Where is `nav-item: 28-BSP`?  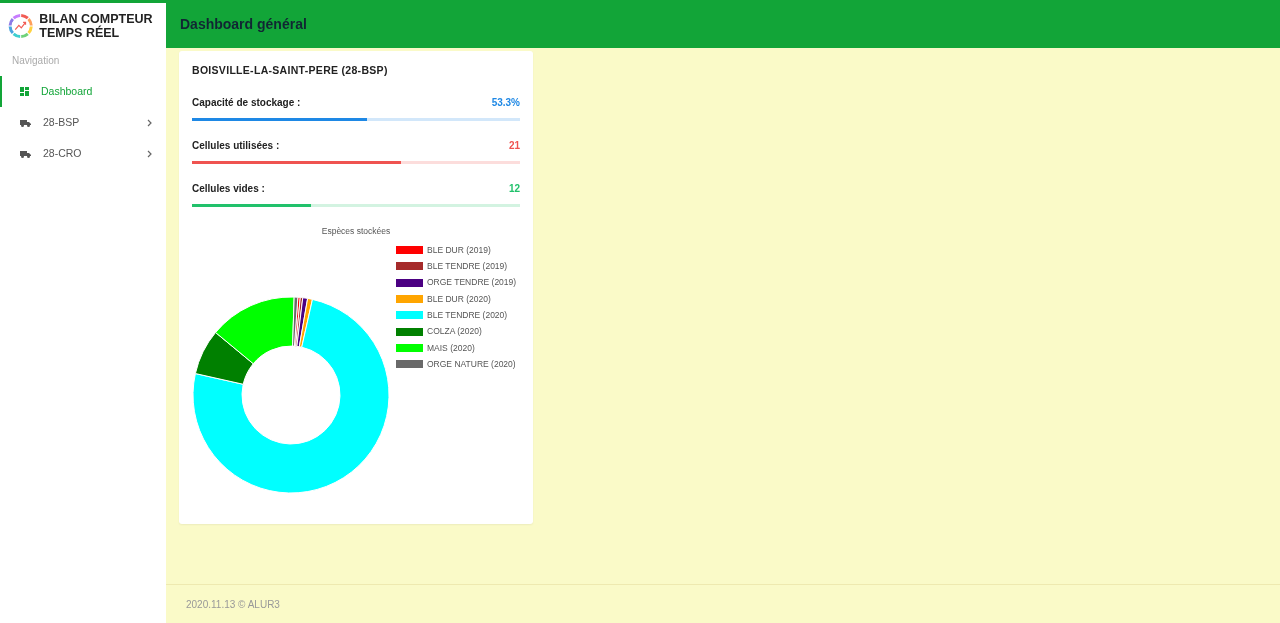 nav-item: 28-BSP is located at coordinates (83, 122).